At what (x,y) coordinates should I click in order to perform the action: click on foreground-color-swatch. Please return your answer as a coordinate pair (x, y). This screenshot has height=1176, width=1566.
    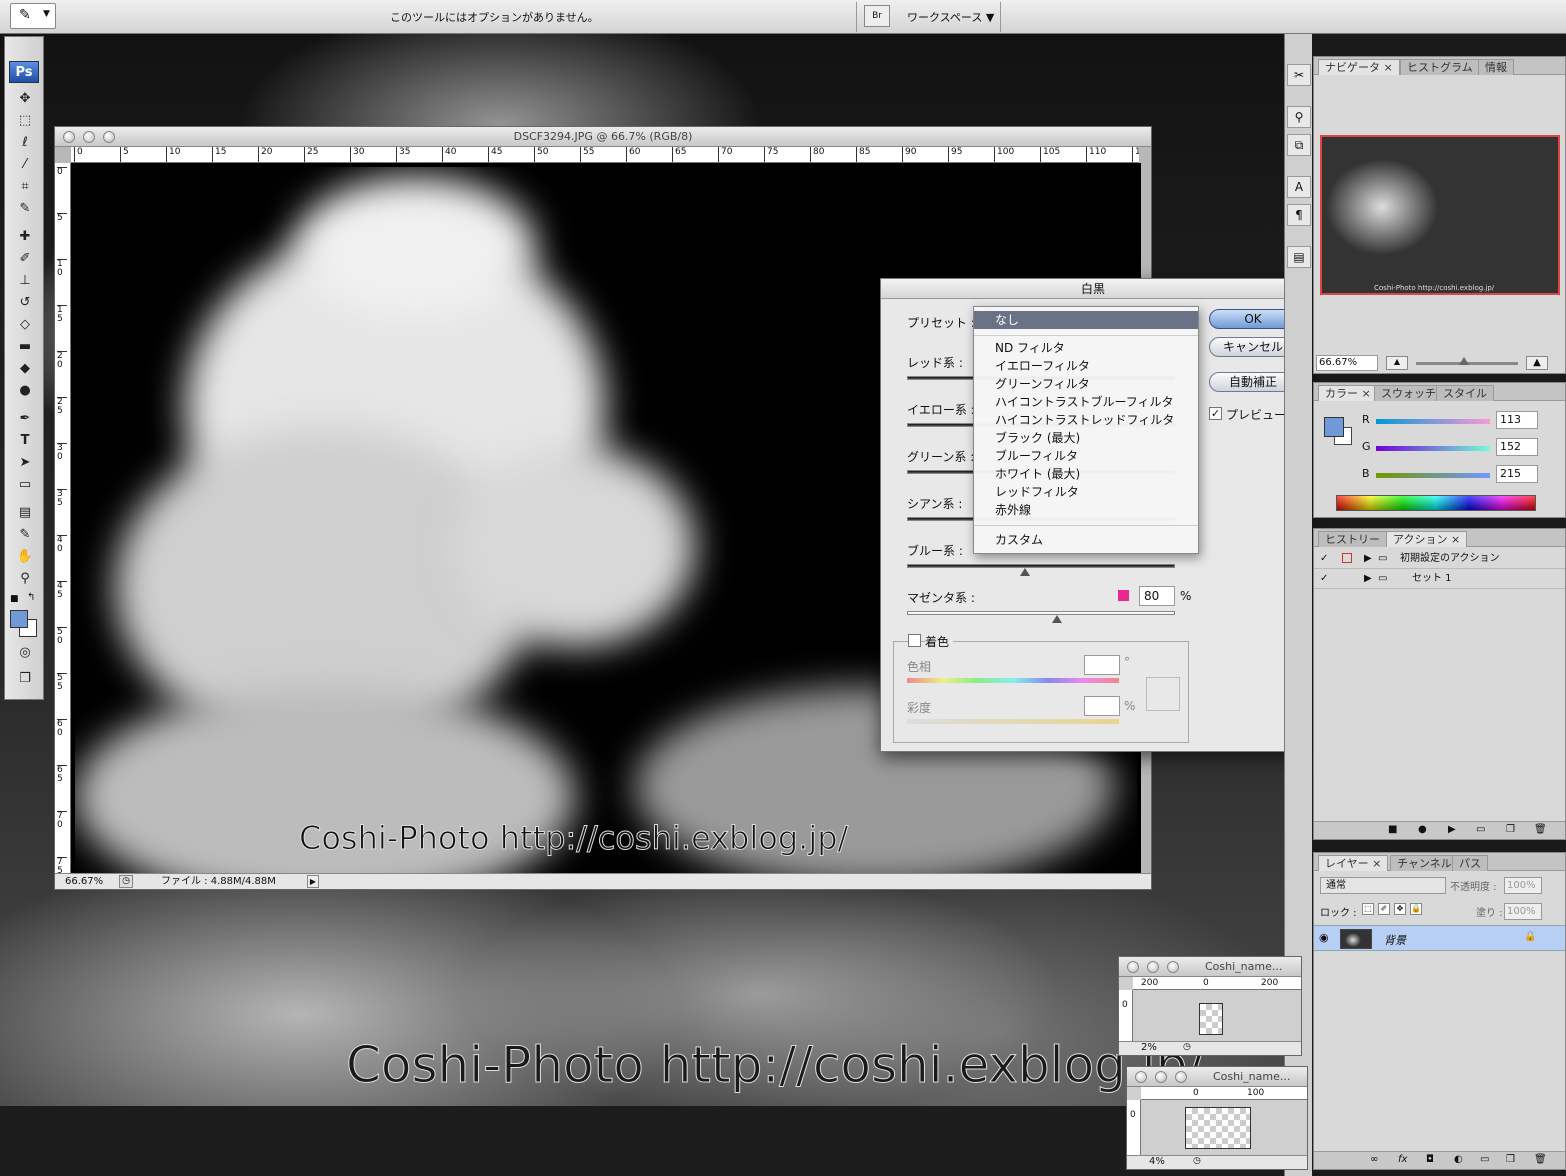
    Looking at the image, I should click on (19, 619).